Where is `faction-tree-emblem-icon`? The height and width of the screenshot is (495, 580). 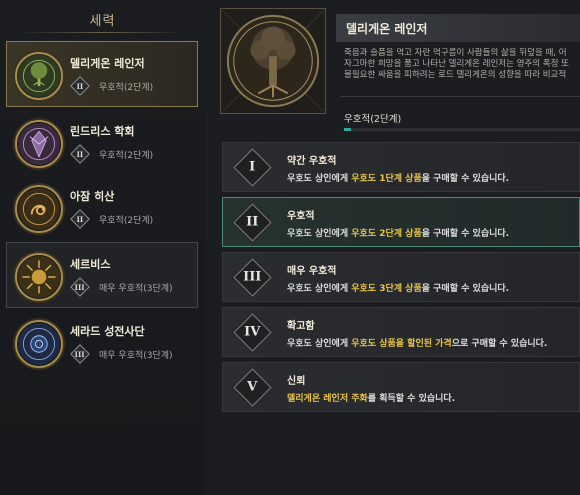
faction-tree-emblem-icon is located at coordinates (273, 61).